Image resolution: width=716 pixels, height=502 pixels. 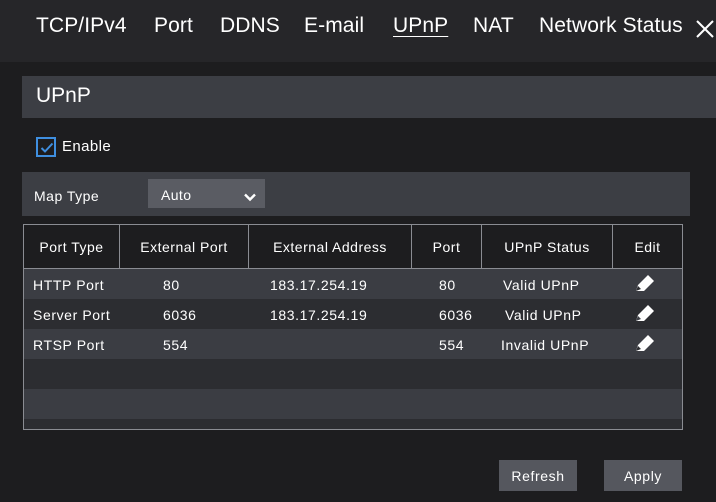 What do you see at coordinates (250, 26) in the screenshot?
I see `tab-ddns: DDNS` at bounding box center [250, 26].